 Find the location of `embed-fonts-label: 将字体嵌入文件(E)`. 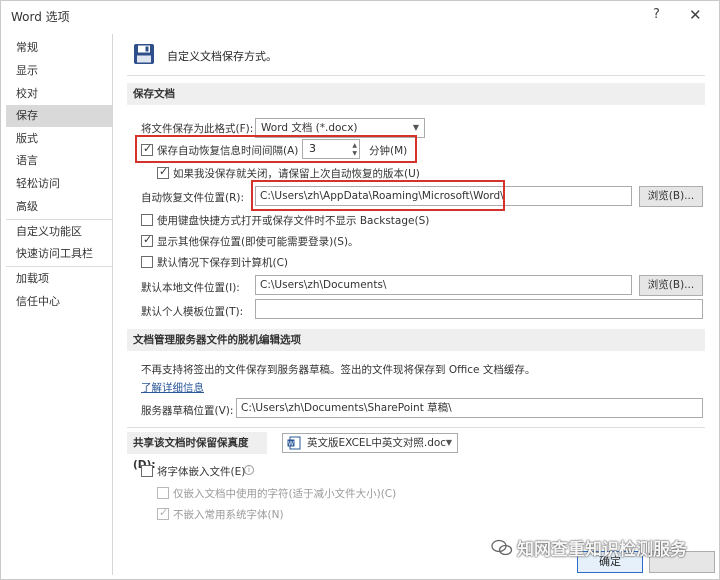

embed-fonts-label: 将字体嵌入文件(E) is located at coordinates (201, 472).